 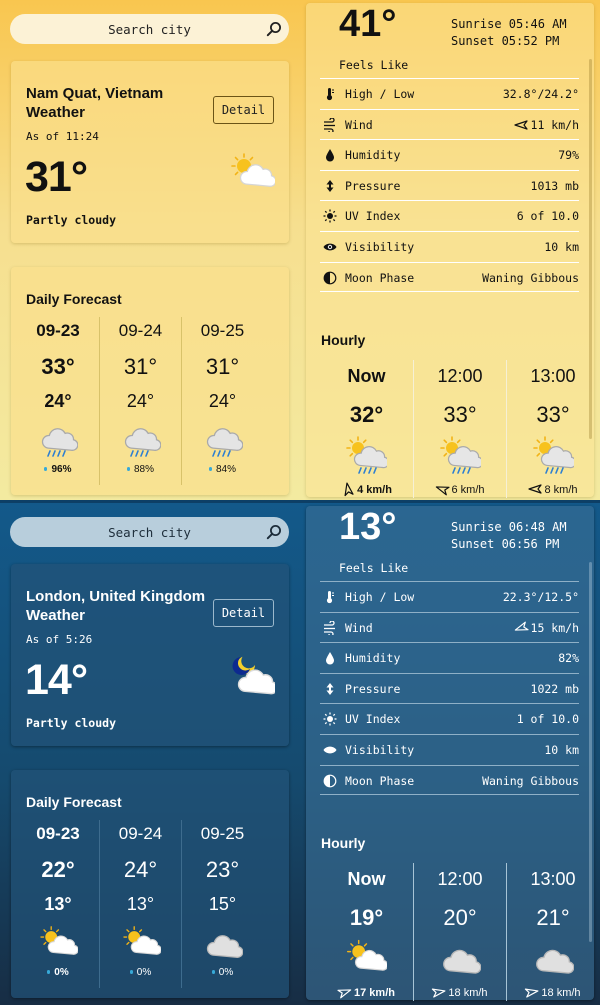 I want to click on hour-wind: 17 km/h, so click(x=366, y=993).